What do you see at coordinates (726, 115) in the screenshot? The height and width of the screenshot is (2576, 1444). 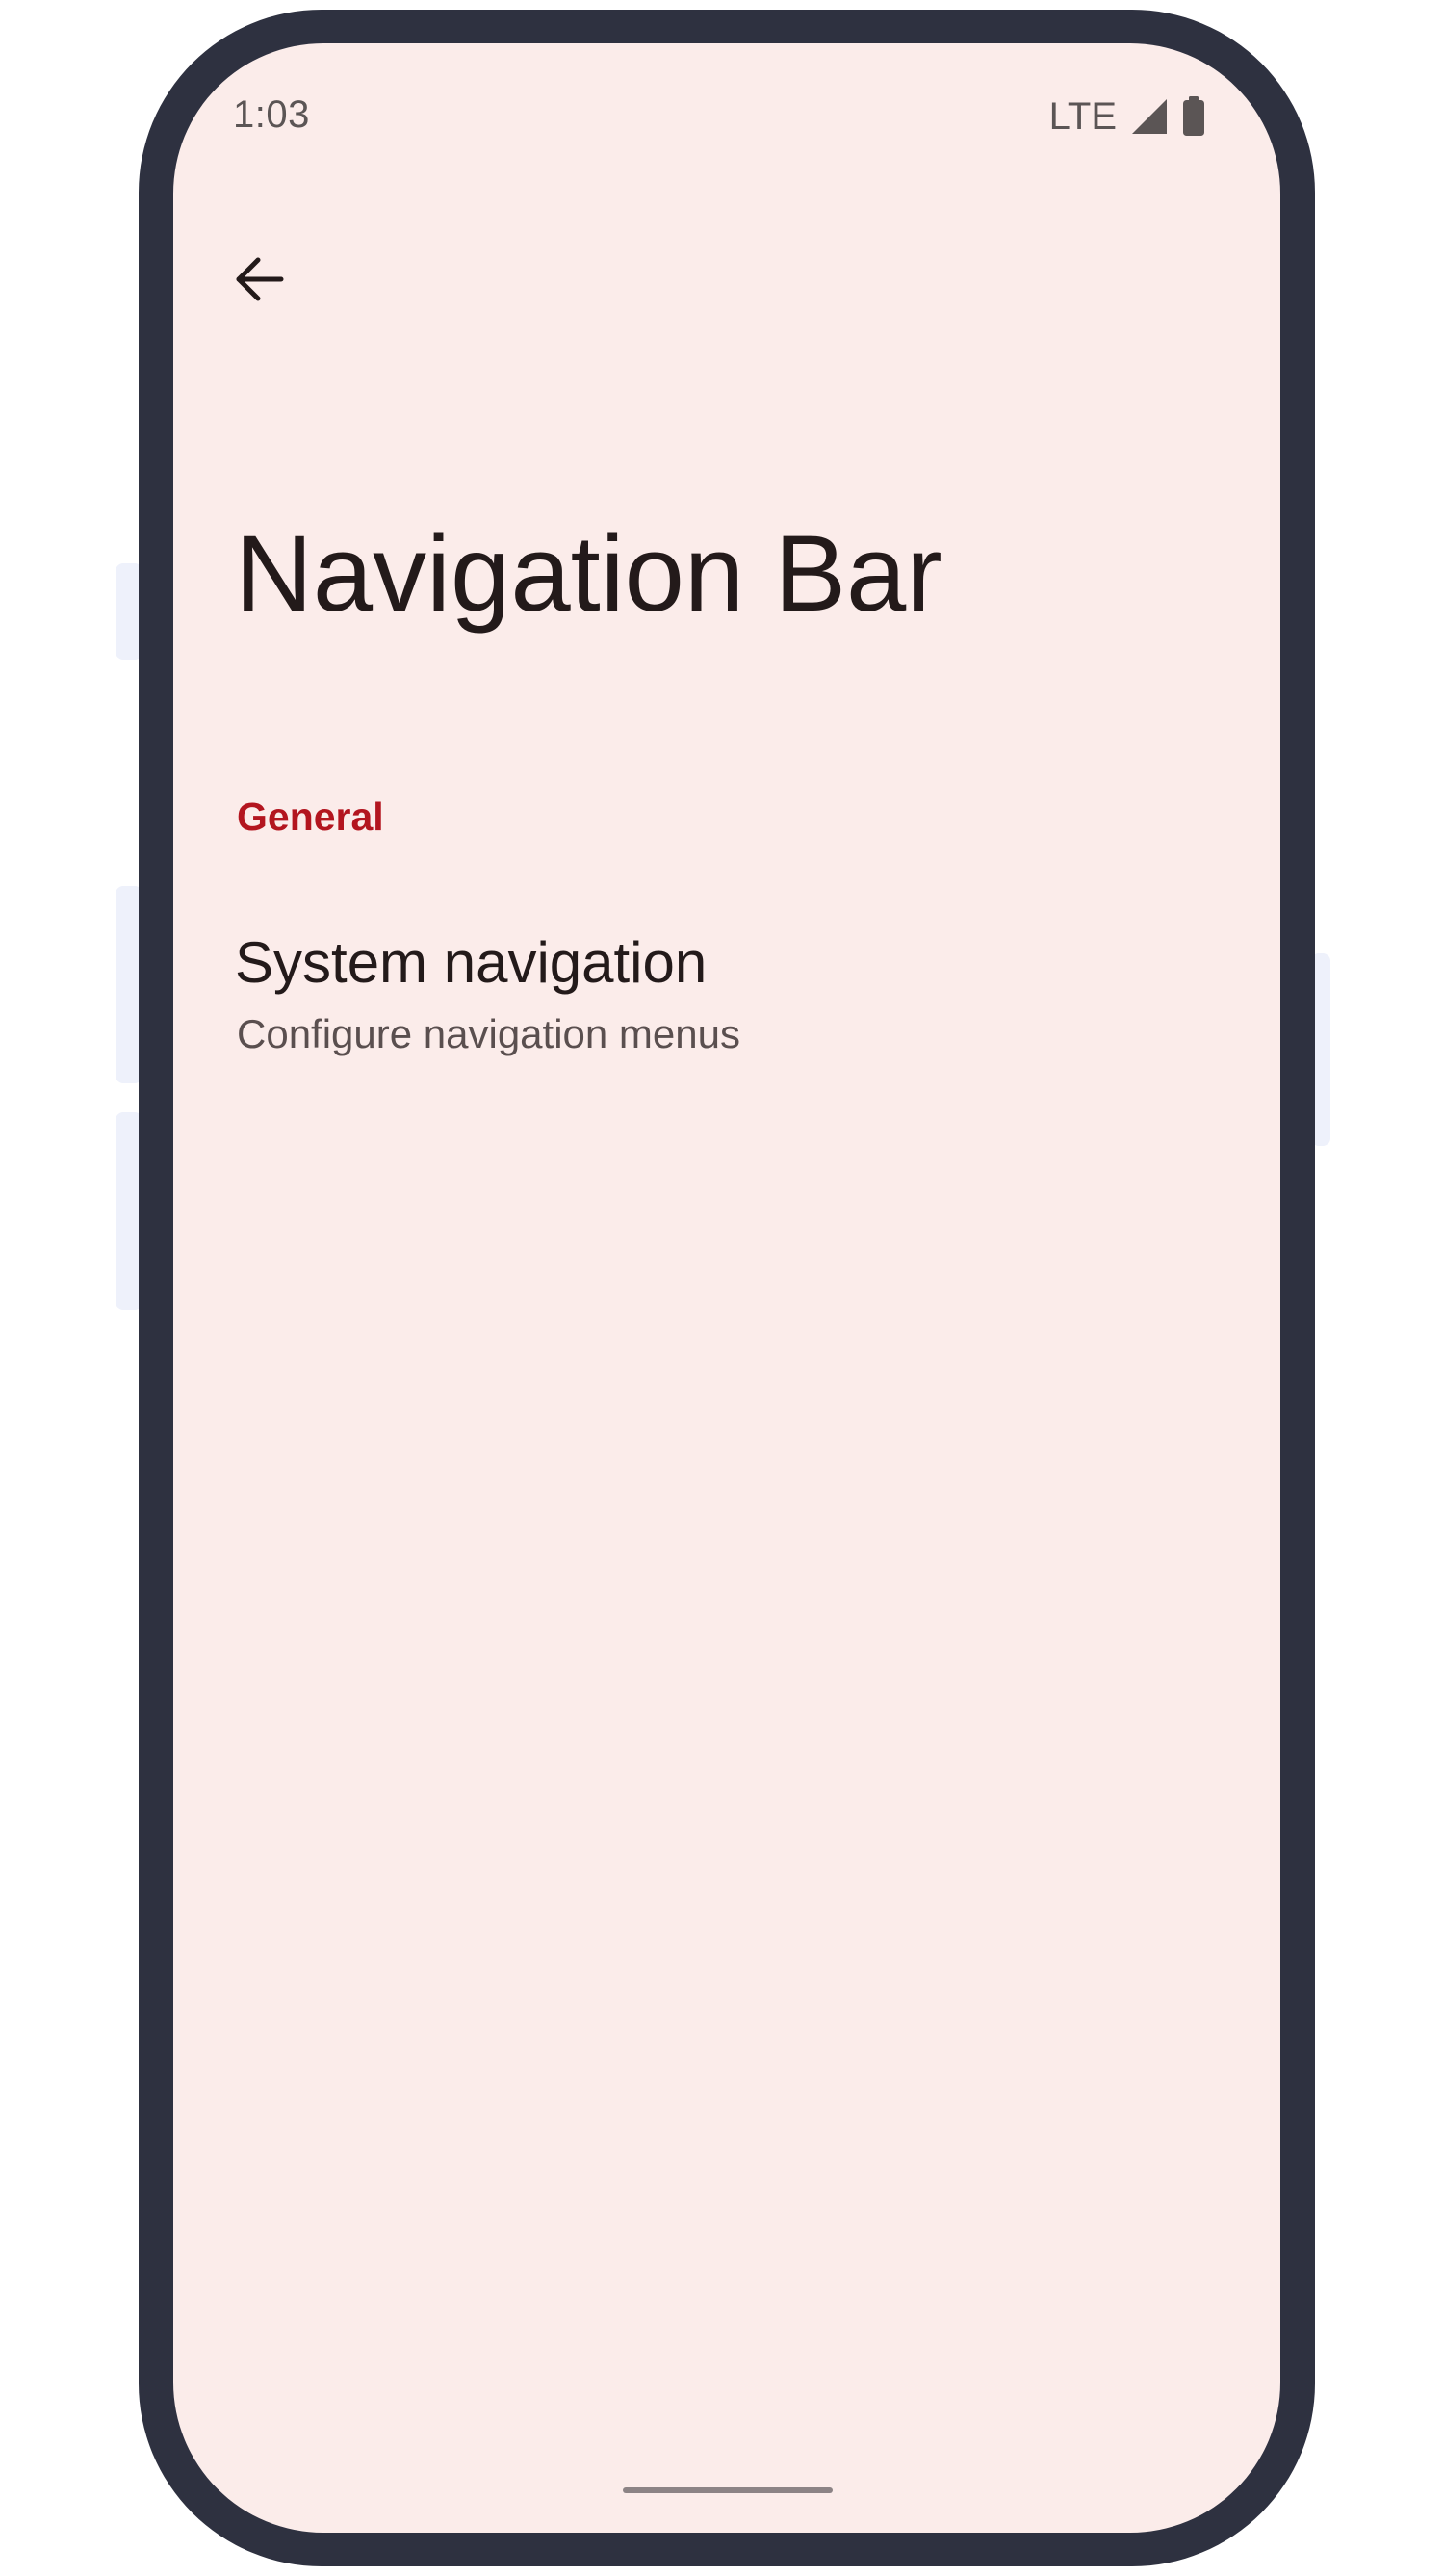 I see `status-bar: 1:03 LTE` at bounding box center [726, 115].